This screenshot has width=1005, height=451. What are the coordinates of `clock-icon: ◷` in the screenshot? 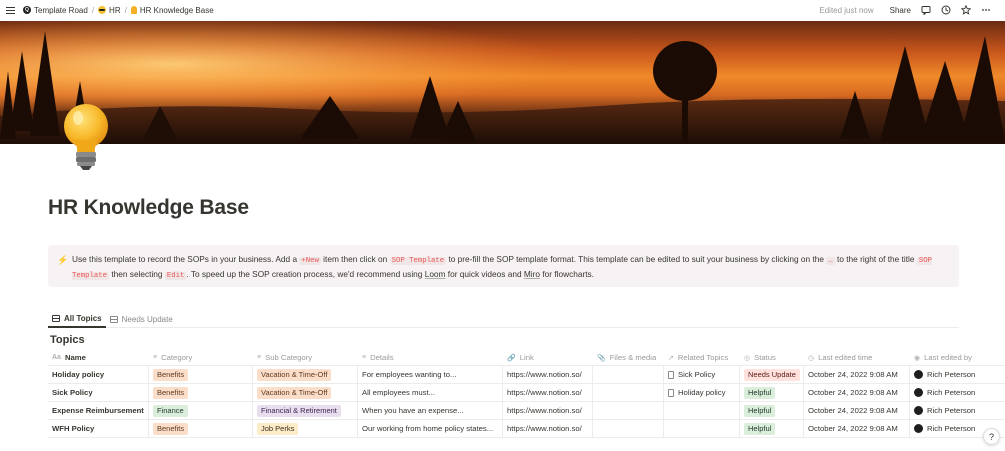 It's located at (811, 358).